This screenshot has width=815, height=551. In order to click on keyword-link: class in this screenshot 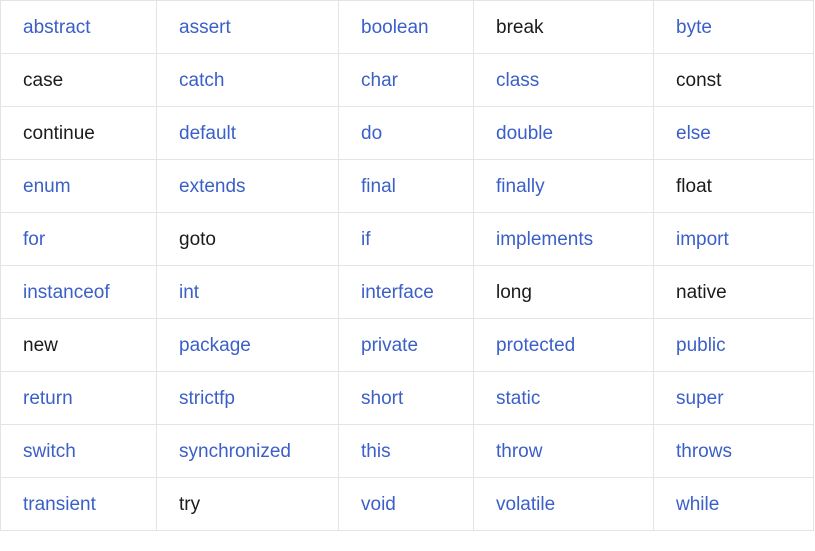, I will do `click(517, 80)`.